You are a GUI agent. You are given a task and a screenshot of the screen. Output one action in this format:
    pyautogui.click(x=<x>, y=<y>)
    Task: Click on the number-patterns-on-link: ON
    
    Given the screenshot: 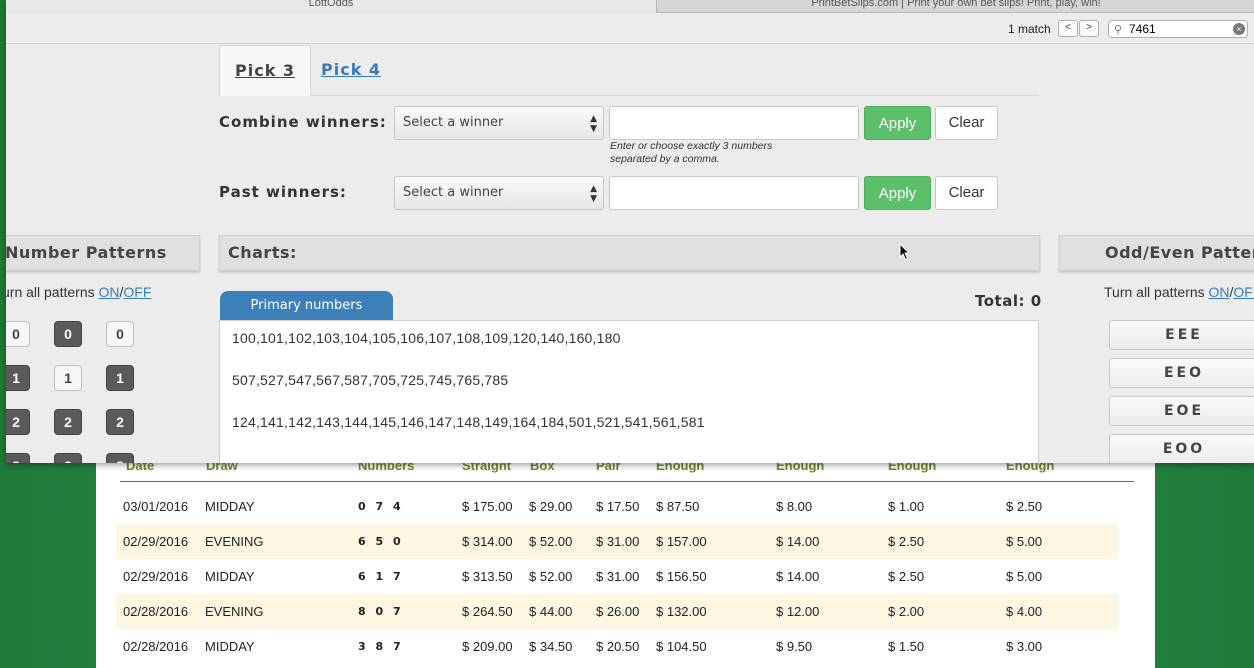 What is the action you would take?
    pyautogui.click(x=109, y=292)
    